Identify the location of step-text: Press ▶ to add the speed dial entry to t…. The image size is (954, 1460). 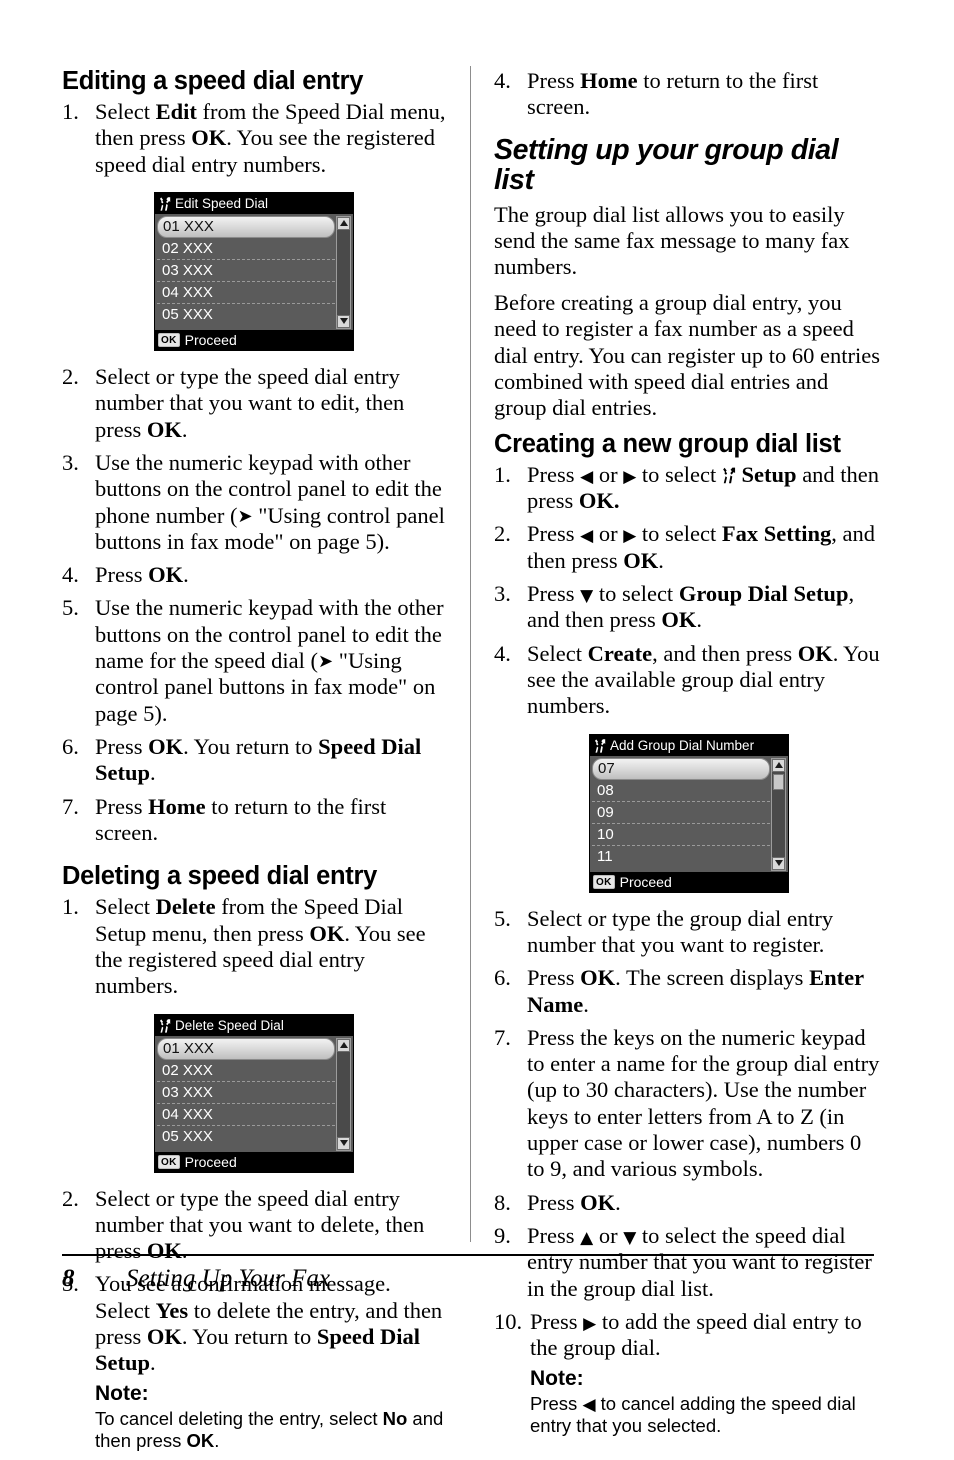
(696, 1334).